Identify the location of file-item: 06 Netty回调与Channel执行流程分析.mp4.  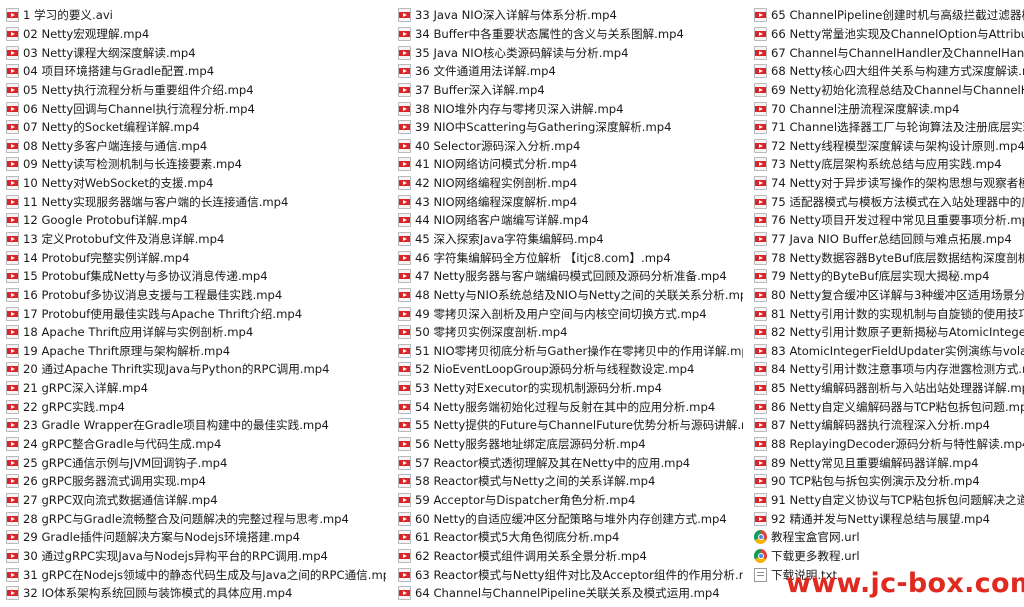
(196, 108).